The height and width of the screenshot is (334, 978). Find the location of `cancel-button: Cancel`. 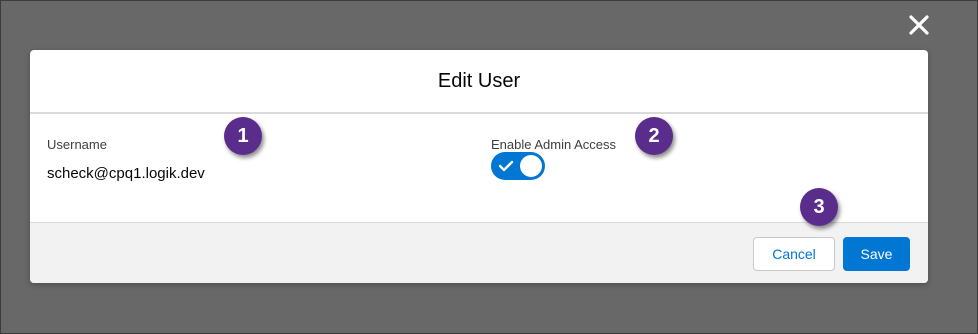

cancel-button: Cancel is located at coordinates (794, 254).